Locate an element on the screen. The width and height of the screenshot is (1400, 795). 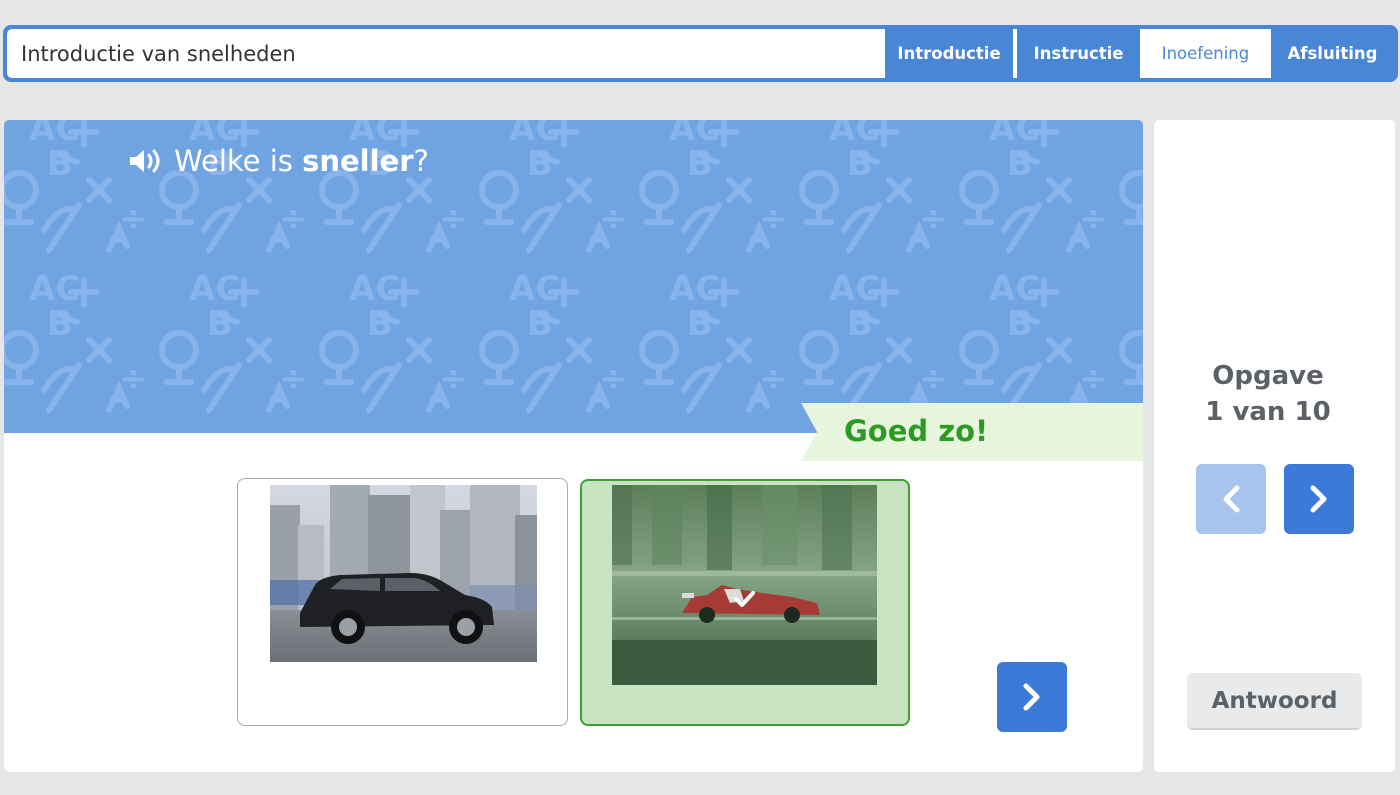
tab-instructie: Instructie is located at coordinates (1076, 53).